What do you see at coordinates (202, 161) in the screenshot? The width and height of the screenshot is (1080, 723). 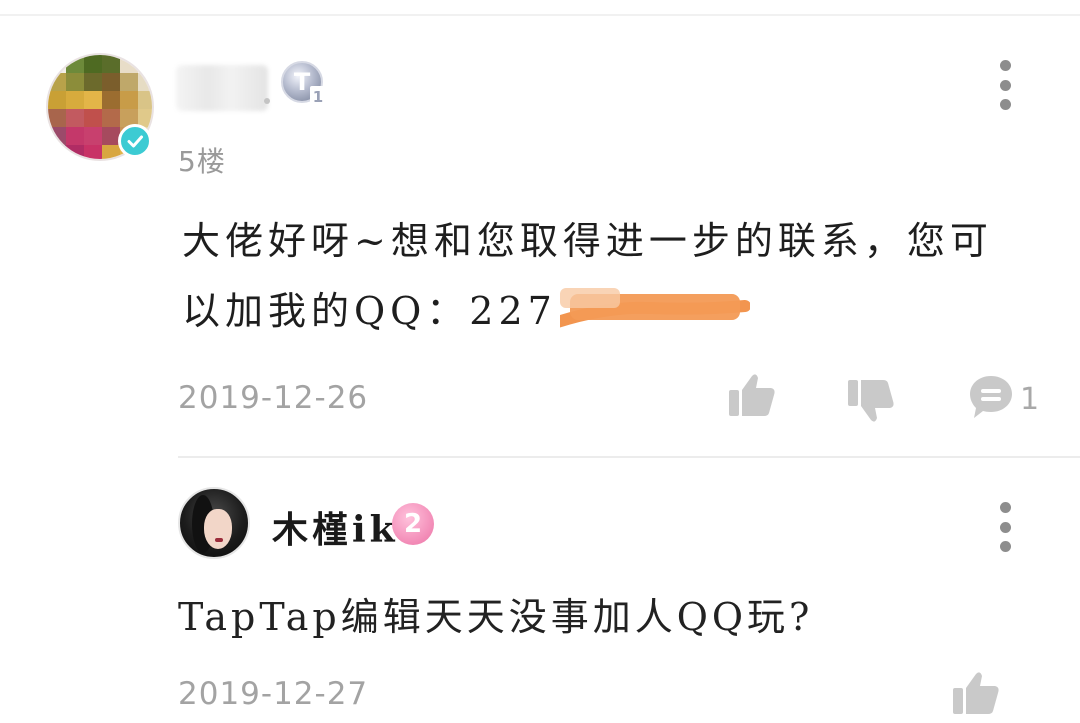 I see `floor-label: 5楼` at bounding box center [202, 161].